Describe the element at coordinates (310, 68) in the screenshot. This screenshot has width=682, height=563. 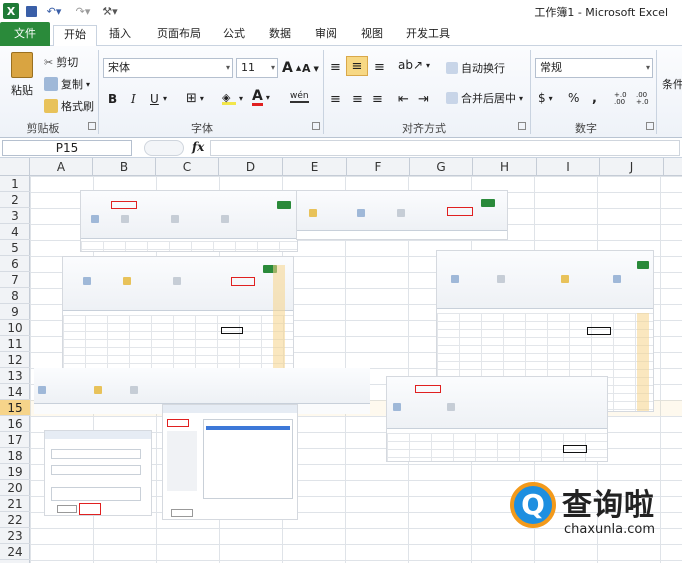
I see `shrink-font-button: A ▼` at that location.